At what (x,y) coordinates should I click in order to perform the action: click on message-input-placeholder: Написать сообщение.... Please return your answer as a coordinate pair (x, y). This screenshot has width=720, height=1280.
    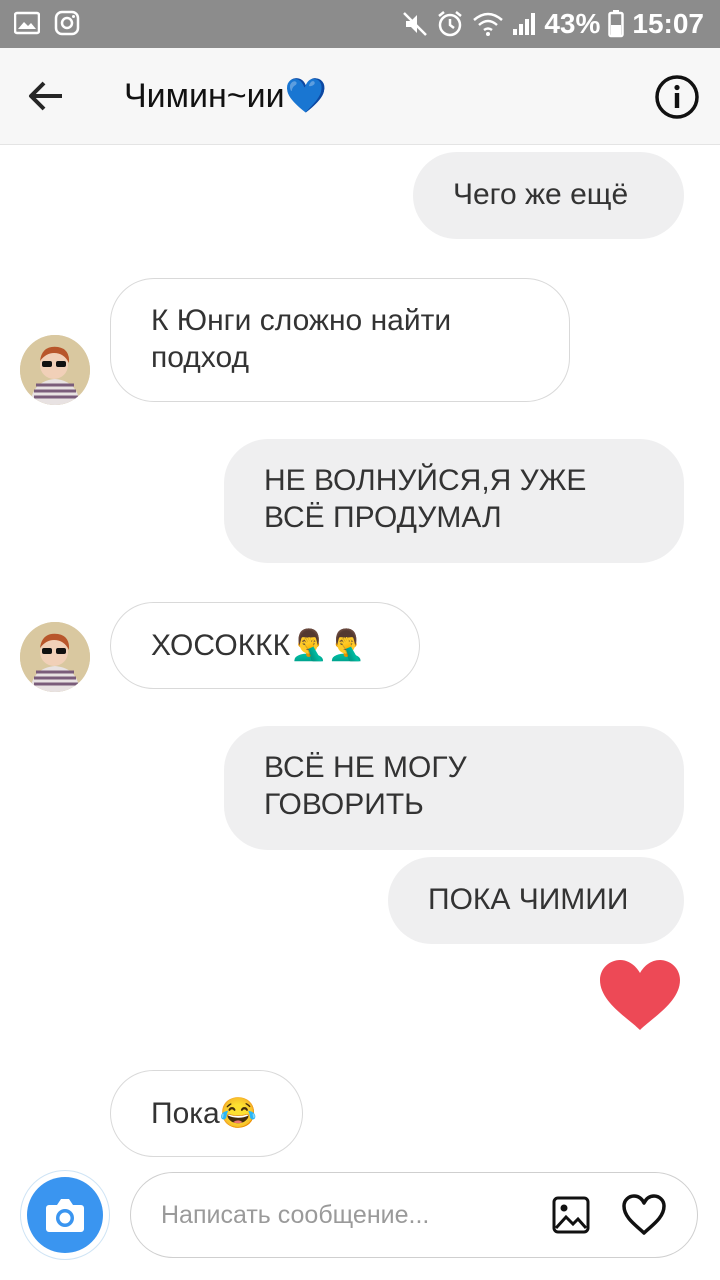
    Looking at the image, I should click on (295, 1215).